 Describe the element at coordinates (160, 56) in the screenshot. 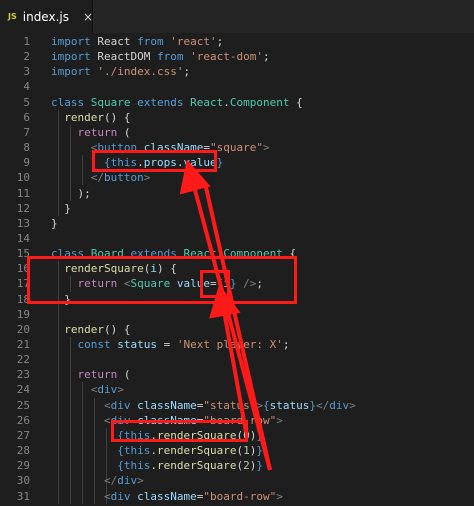

I see `line-code: import ReactDOM from 'react-dom';` at that location.